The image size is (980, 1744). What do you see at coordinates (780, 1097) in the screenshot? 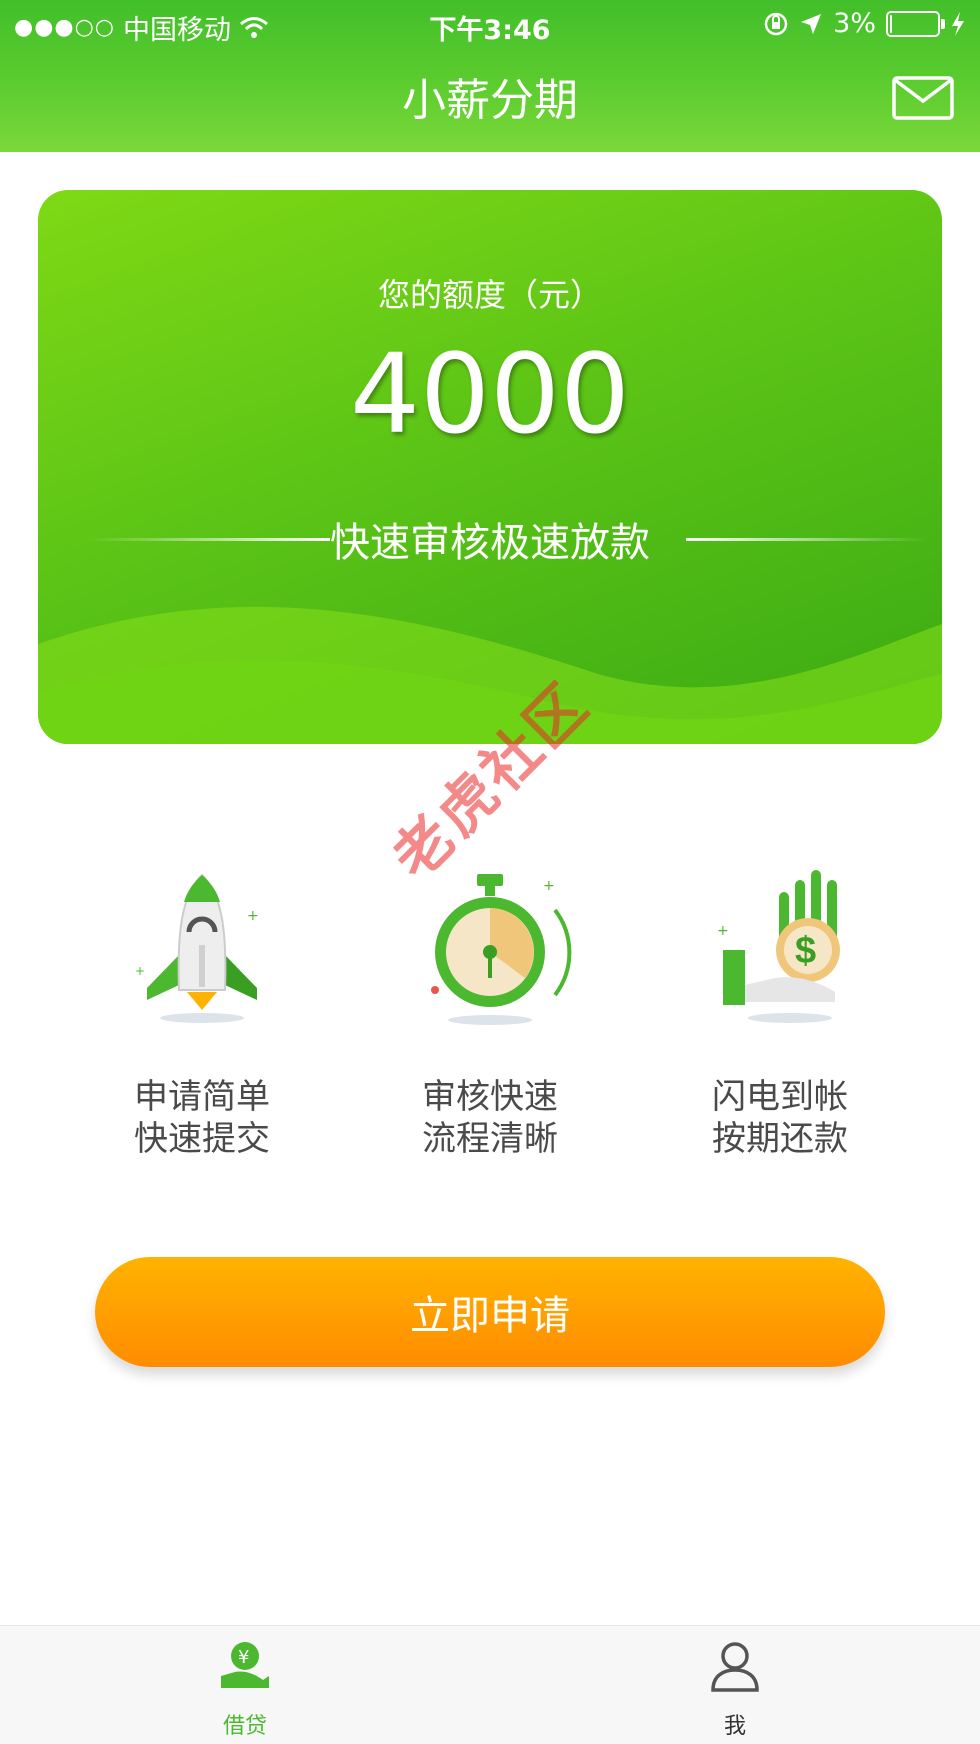
I see `feature-payout-line1: 闪电到帐` at bounding box center [780, 1097].